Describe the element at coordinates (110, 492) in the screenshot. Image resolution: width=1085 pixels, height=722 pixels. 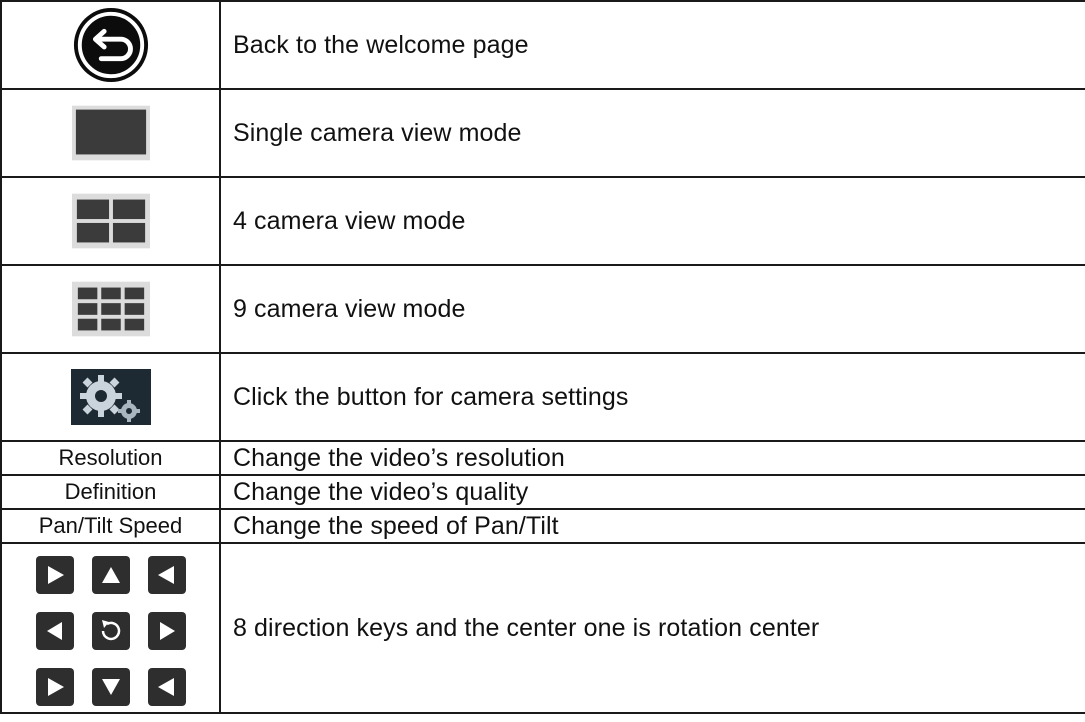
I see `definition-label: Definition` at that location.